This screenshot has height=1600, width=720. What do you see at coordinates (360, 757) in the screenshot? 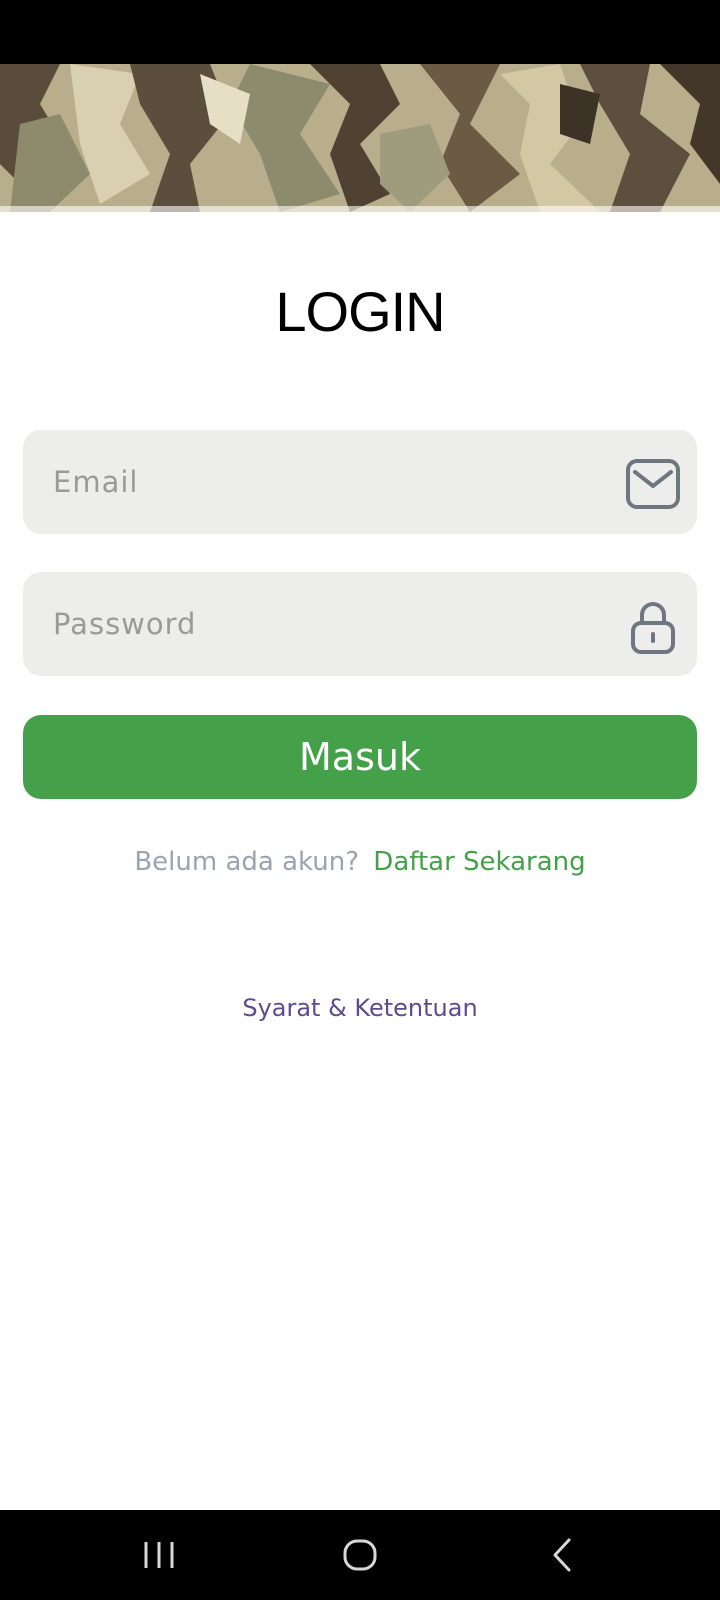
I see `login-button: Masuk` at bounding box center [360, 757].